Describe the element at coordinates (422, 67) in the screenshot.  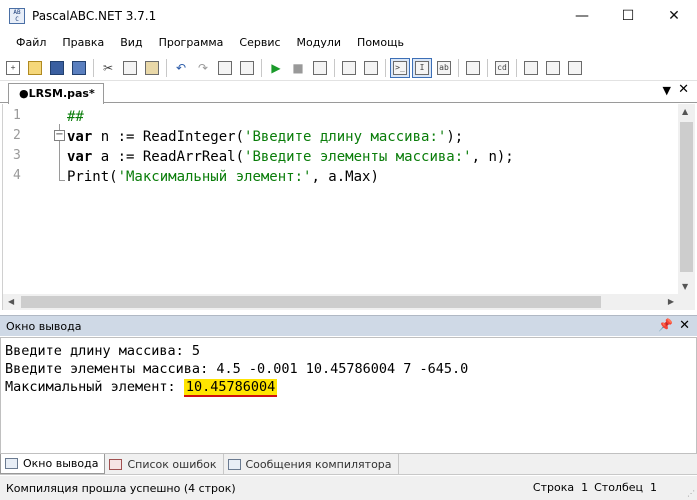
I see `text-mode-toggle-icon: I` at that location.